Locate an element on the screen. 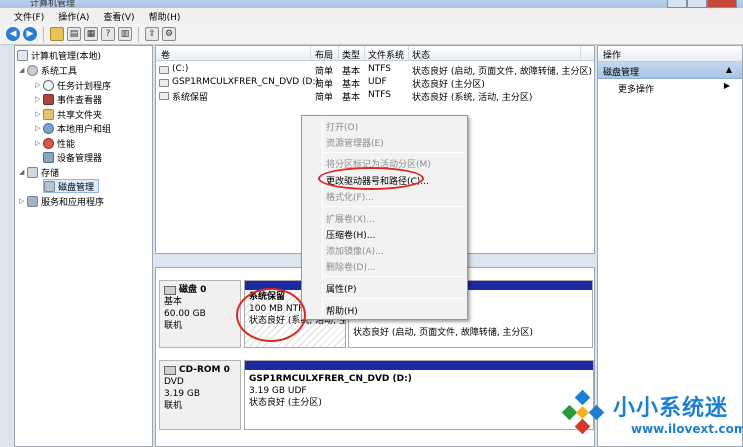 Image resolution: width=743 pixels, height=447 pixels. menu-help: 帮助(H) is located at coordinates (165, 16).